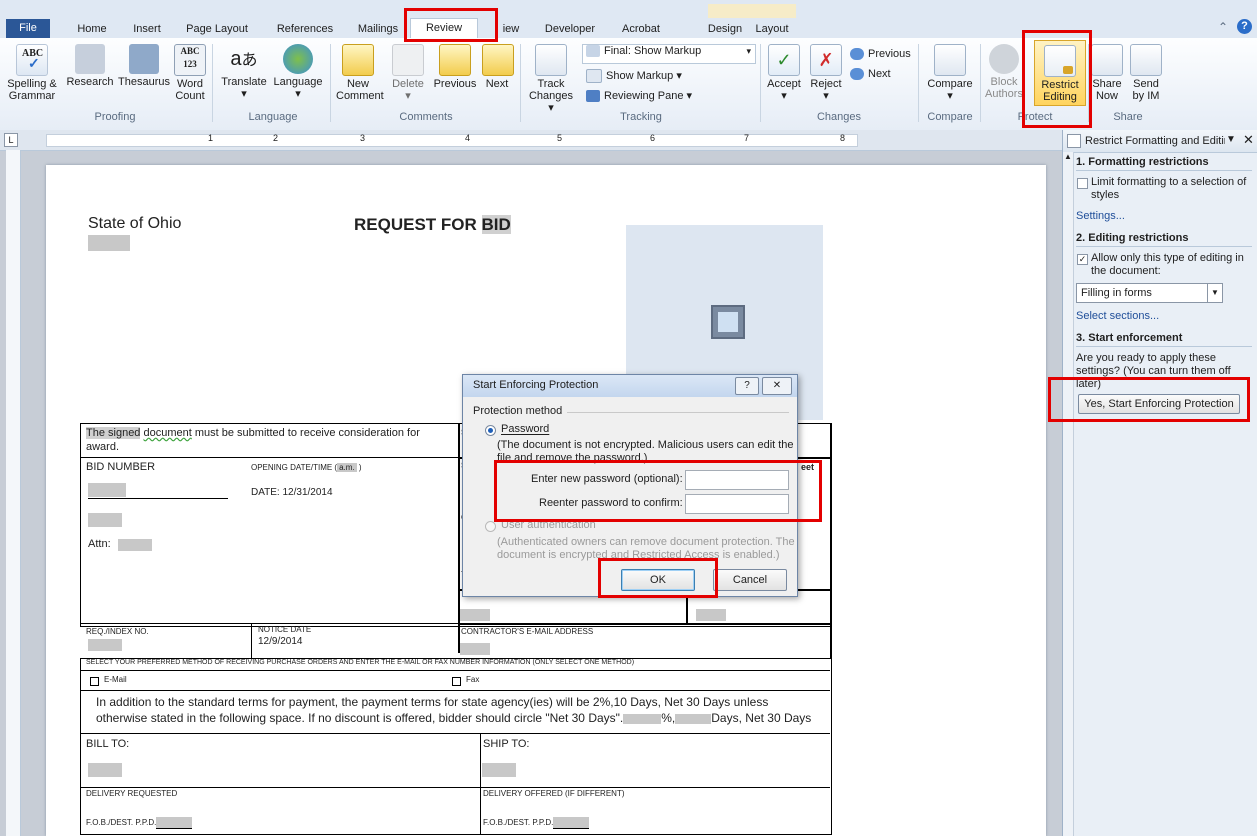  Describe the element at coordinates (639, 96) in the screenshot. I see `reviewing-pane-button: Reviewing Pane ▾` at that location.